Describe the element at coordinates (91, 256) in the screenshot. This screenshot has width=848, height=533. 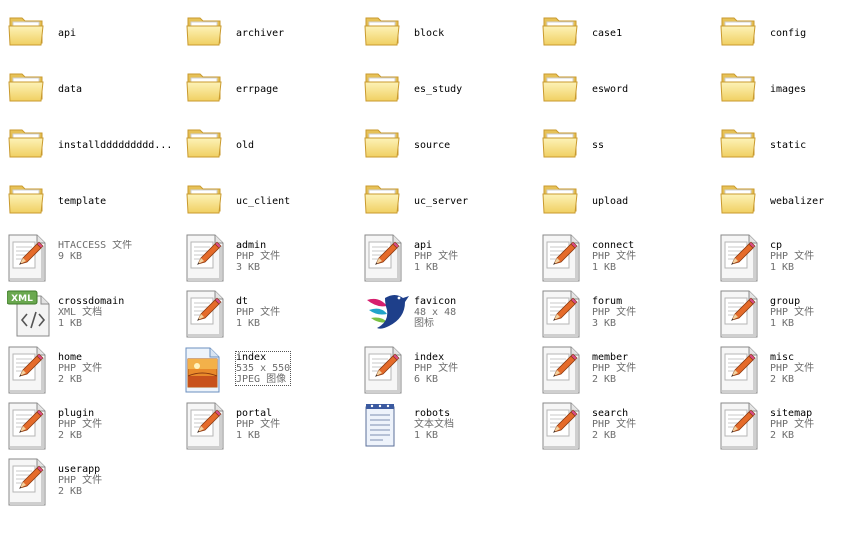
I see `file-item: HTACCESS 文件 9 KB` at that location.